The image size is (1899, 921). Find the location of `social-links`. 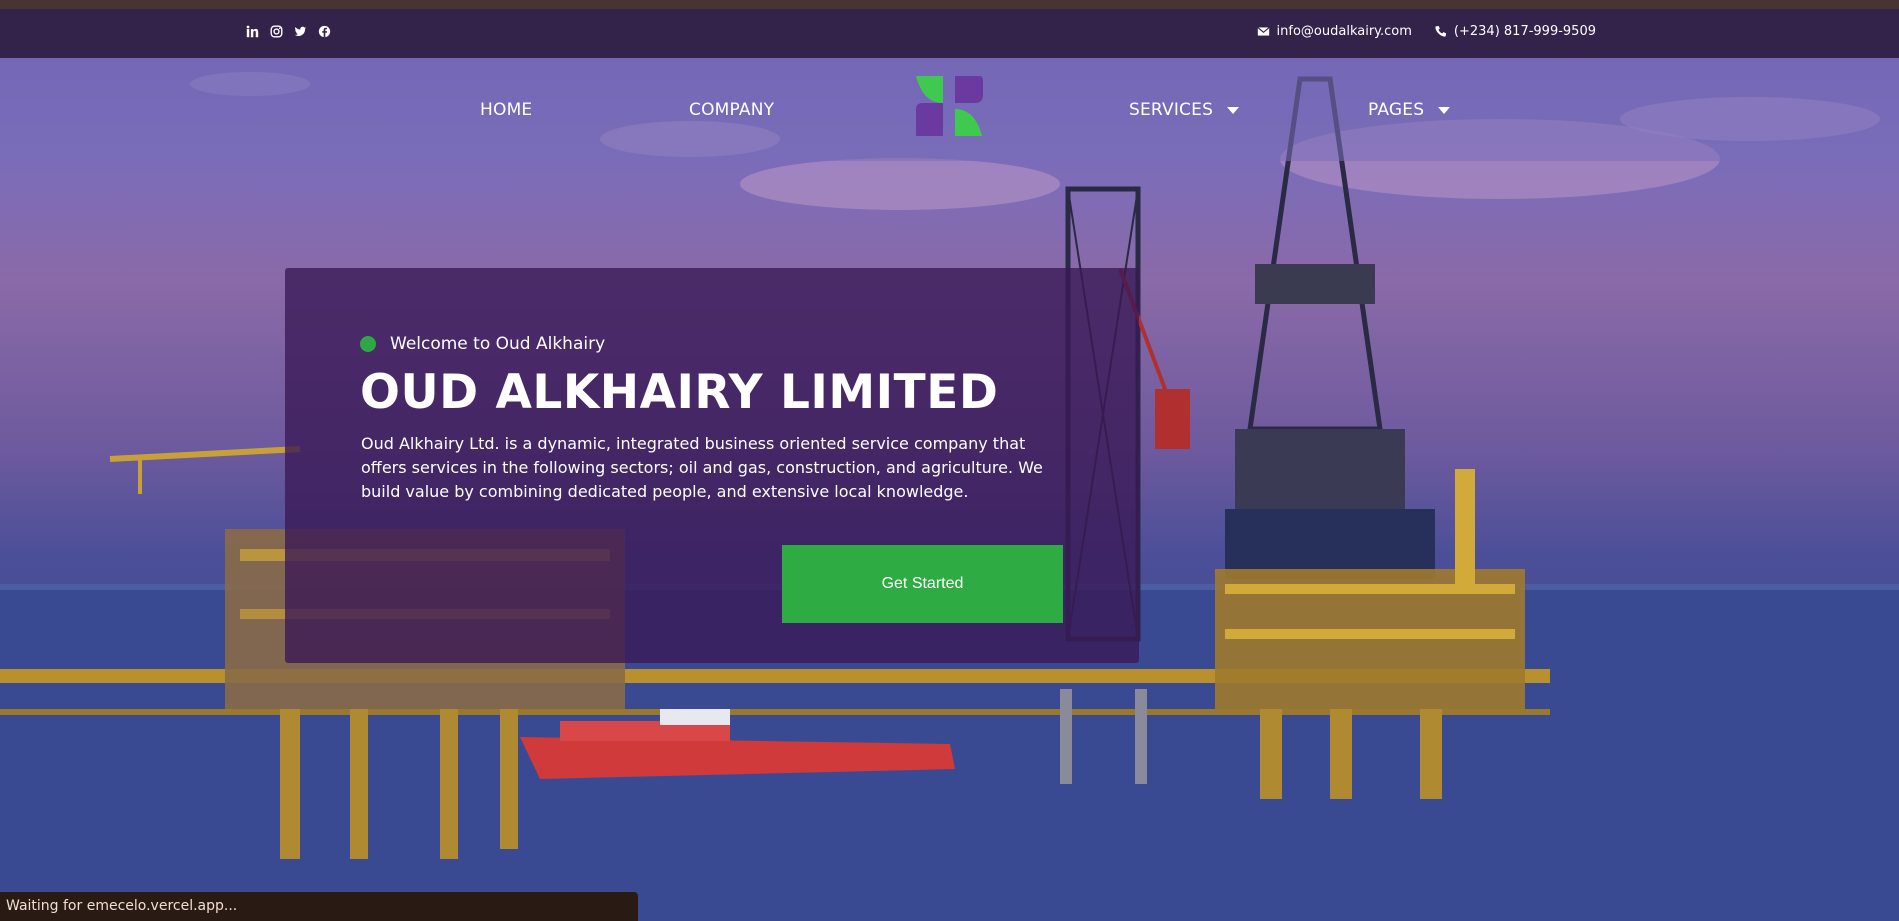

social-links is located at coordinates (288, 31).